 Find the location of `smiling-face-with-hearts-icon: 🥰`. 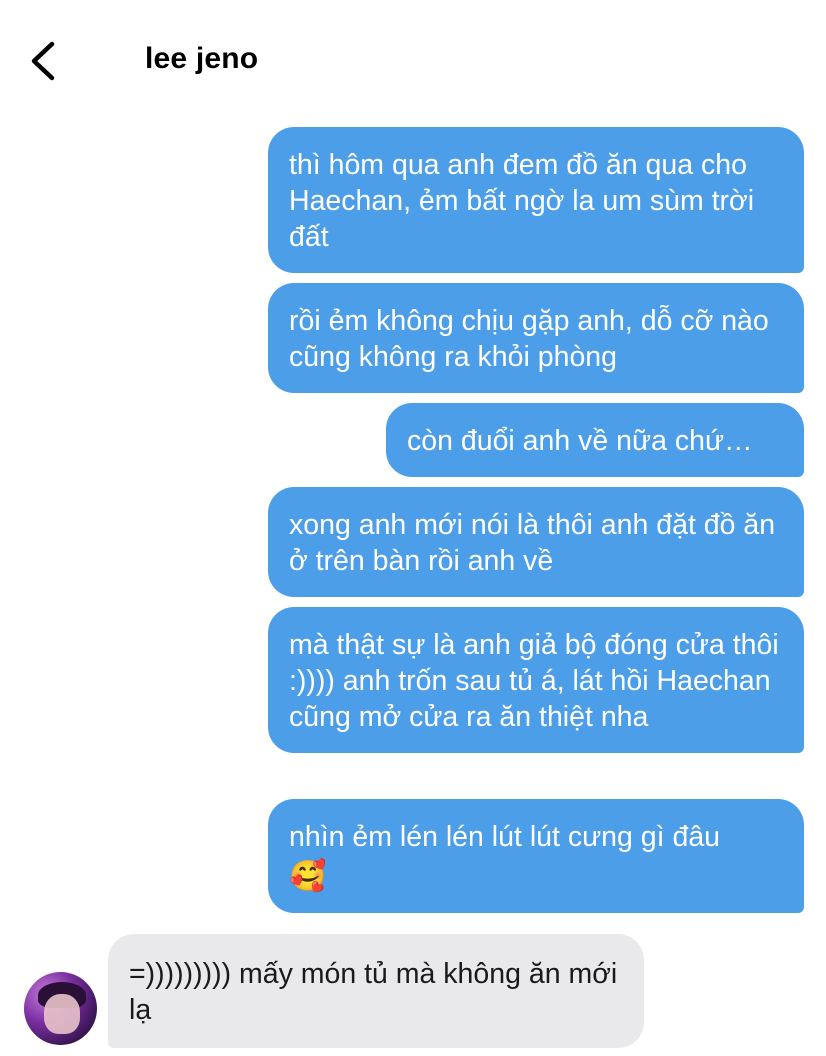

smiling-face-with-hearts-icon: 🥰 is located at coordinates (308, 876).